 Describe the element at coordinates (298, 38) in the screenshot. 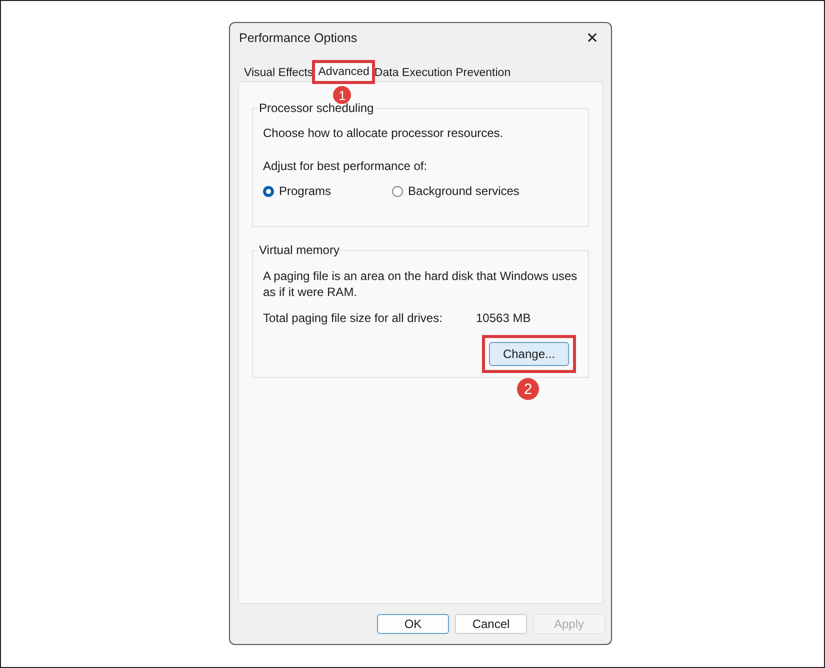

I see `window-title: Performance Options` at that location.